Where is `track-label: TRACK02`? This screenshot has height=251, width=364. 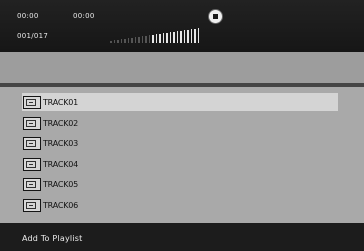
track-label: TRACK02 is located at coordinates (61, 123).